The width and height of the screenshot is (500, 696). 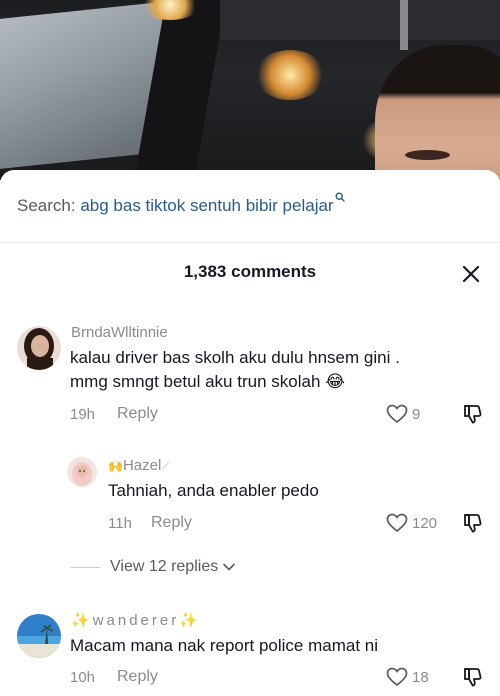 What do you see at coordinates (195, 381) in the screenshot?
I see `comment-text-line-content: mmg smngt betul aku trun skolah` at bounding box center [195, 381].